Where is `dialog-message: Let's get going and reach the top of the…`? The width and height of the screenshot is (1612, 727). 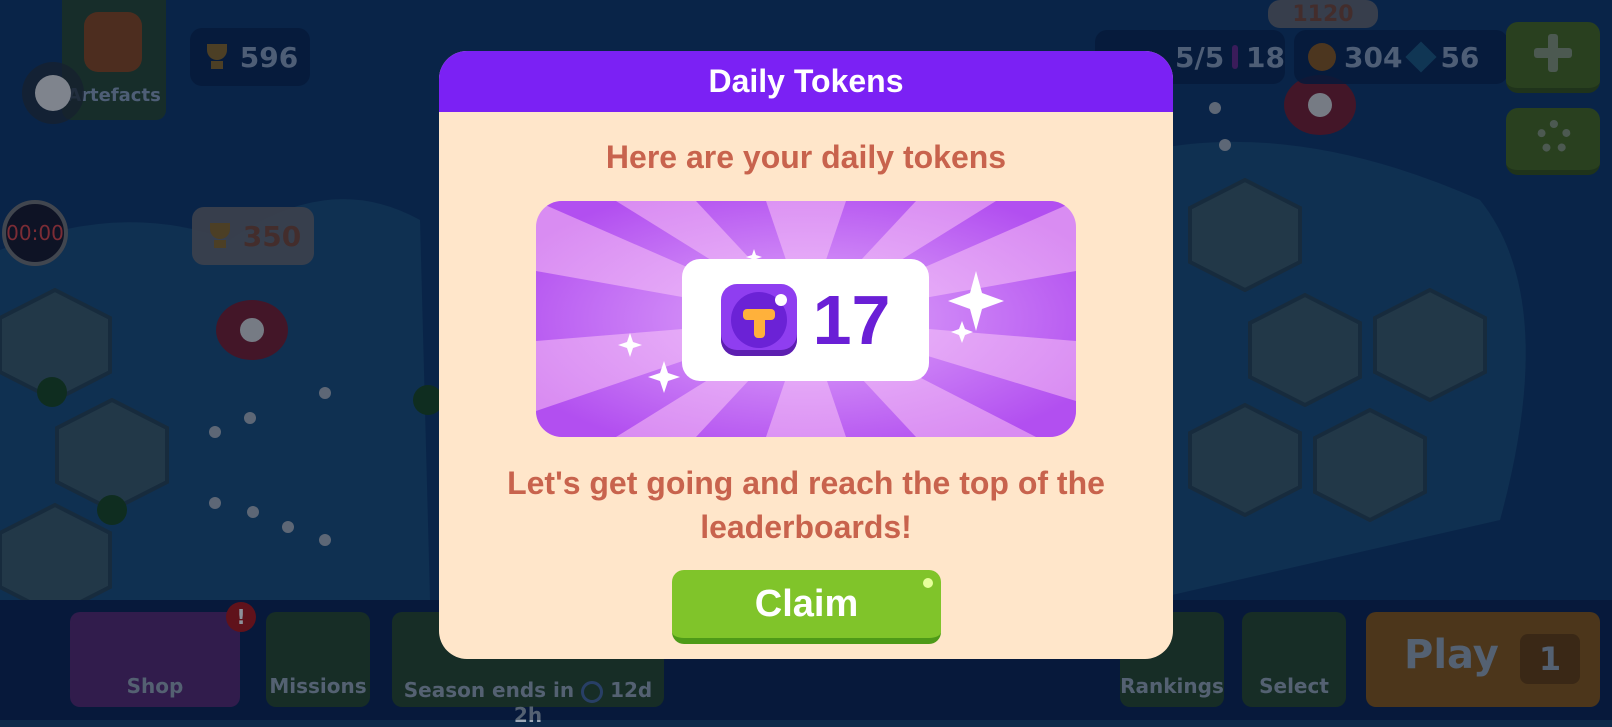
dialog-message: Let's get going and reach the top of the… is located at coordinates (806, 505).